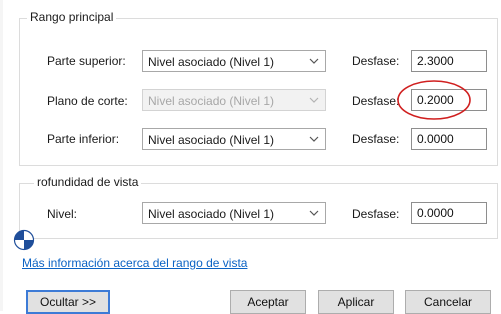  I want to click on cut-plane-level-value: Nivel asociado (Nivel 1), so click(211, 101).